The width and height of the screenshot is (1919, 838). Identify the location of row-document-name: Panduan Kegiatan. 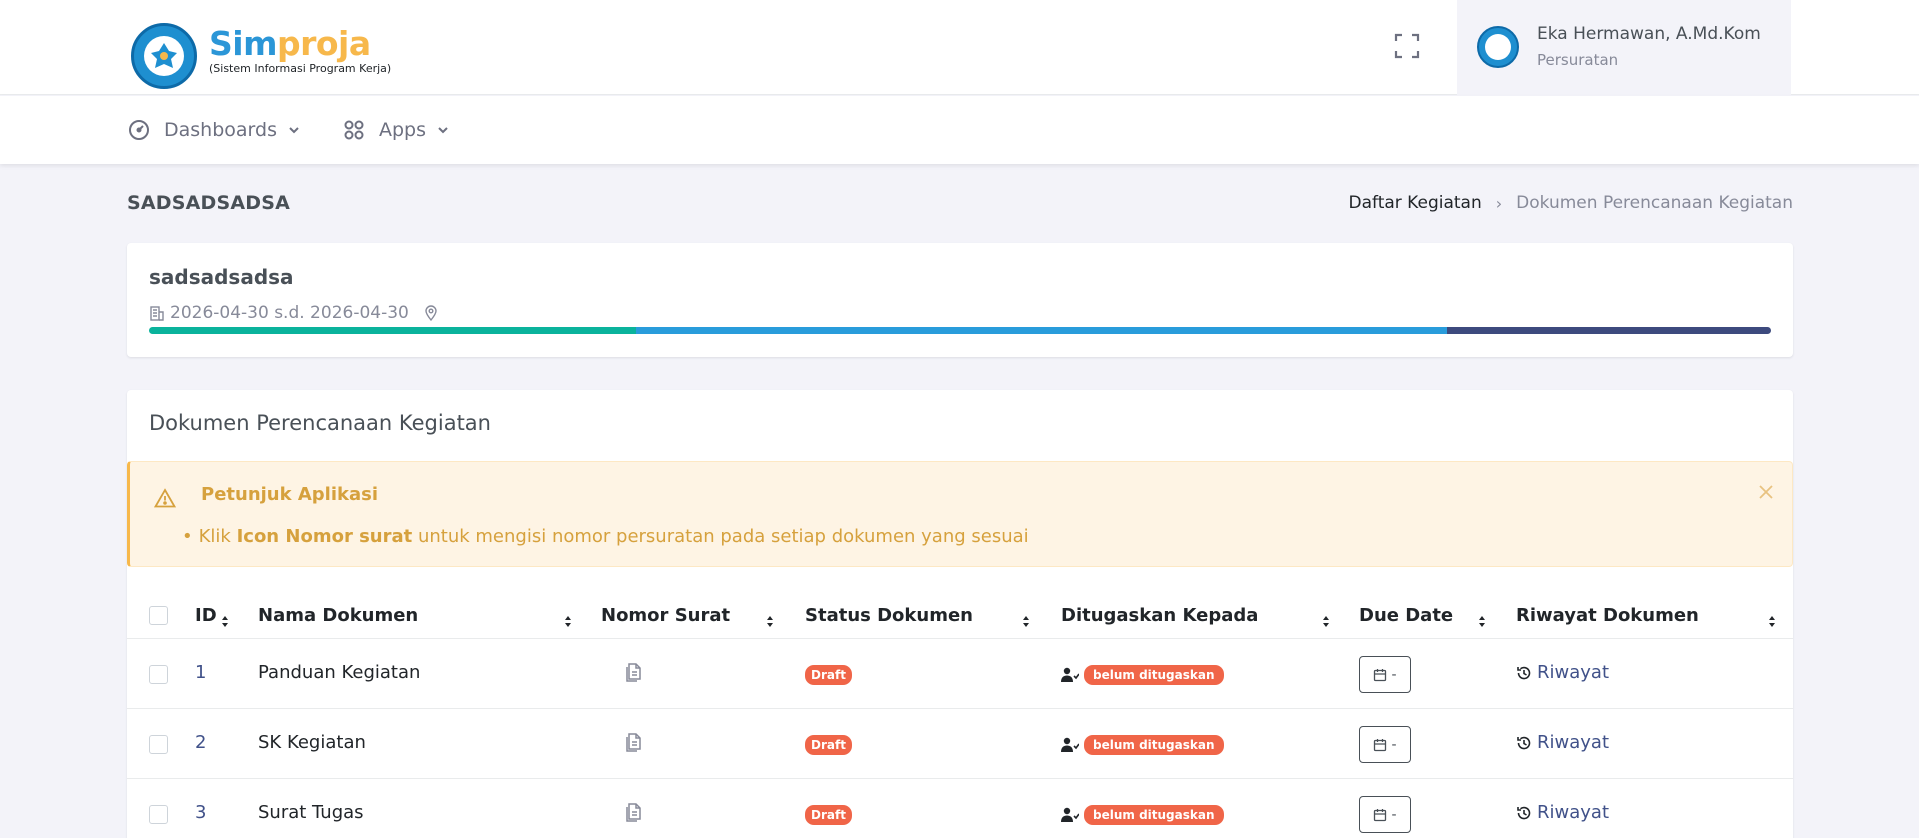
(339, 672).